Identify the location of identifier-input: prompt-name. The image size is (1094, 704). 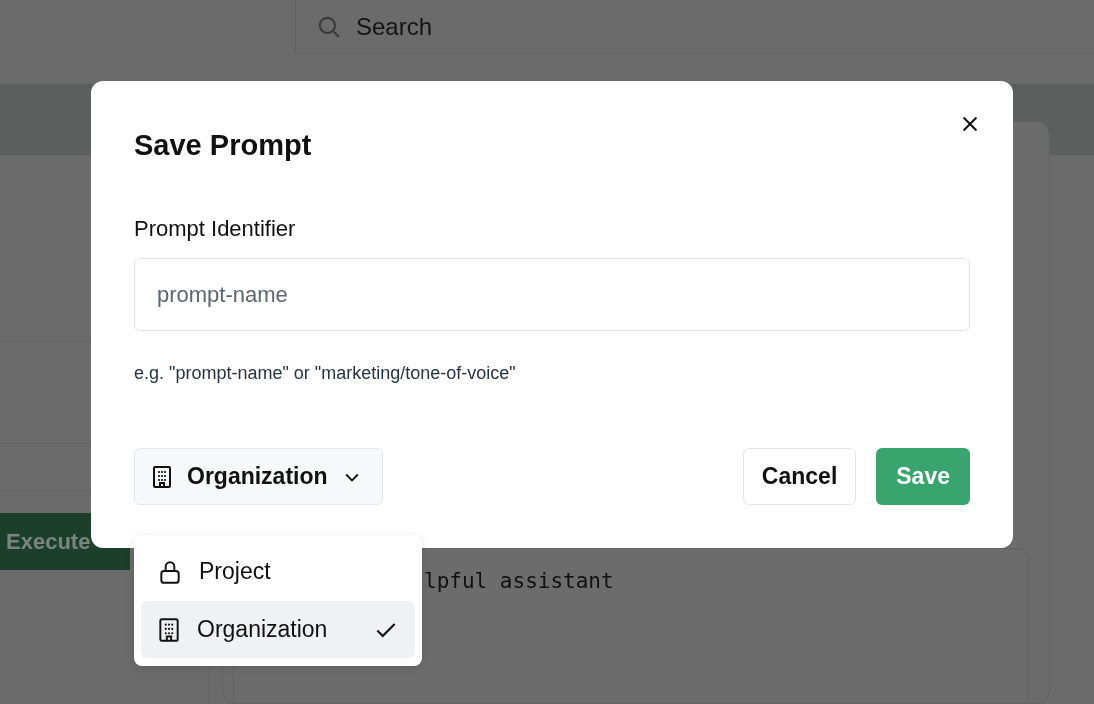
(552, 294).